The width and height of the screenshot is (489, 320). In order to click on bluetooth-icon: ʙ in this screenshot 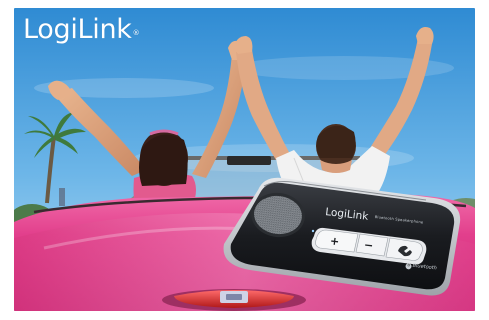, I will do `click(408, 266)`.